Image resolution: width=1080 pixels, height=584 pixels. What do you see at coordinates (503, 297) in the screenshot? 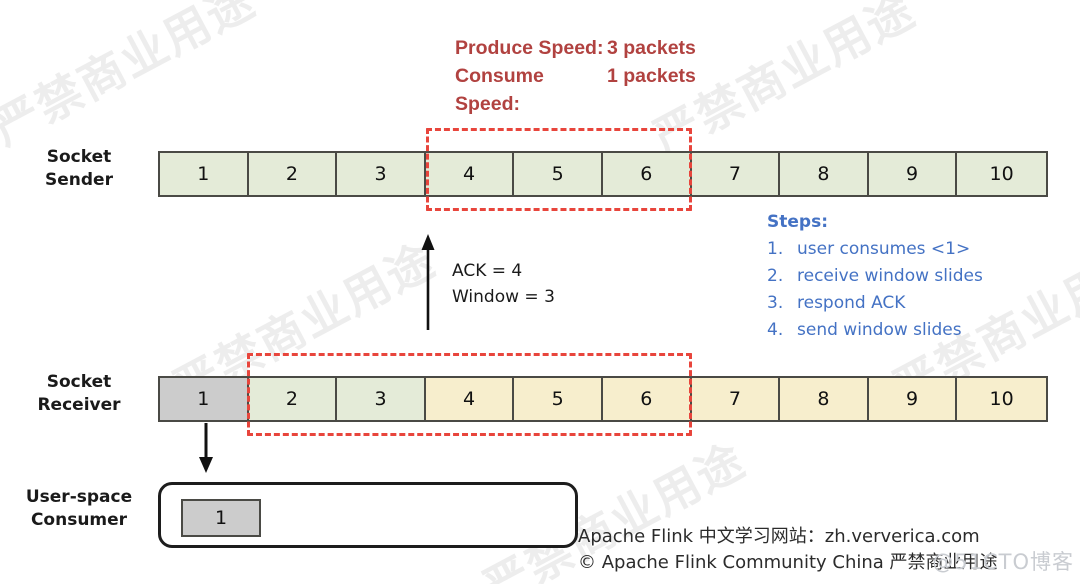
I see `ack-line2: Window = 3` at bounding box center [503, 297].